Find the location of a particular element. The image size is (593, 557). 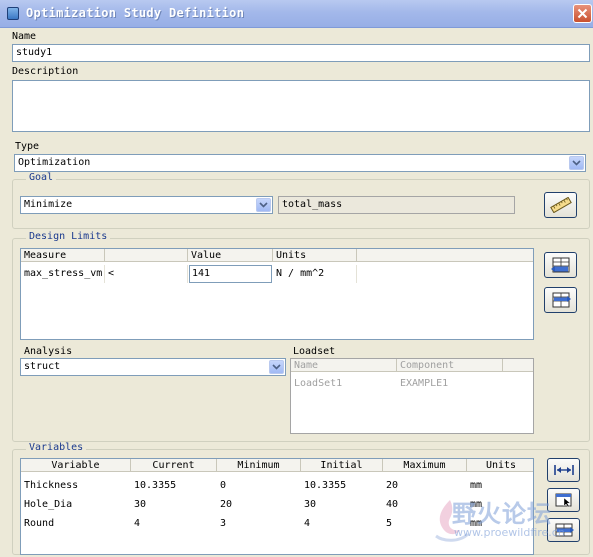

add-limit-button is located at coordinates (560, 265).